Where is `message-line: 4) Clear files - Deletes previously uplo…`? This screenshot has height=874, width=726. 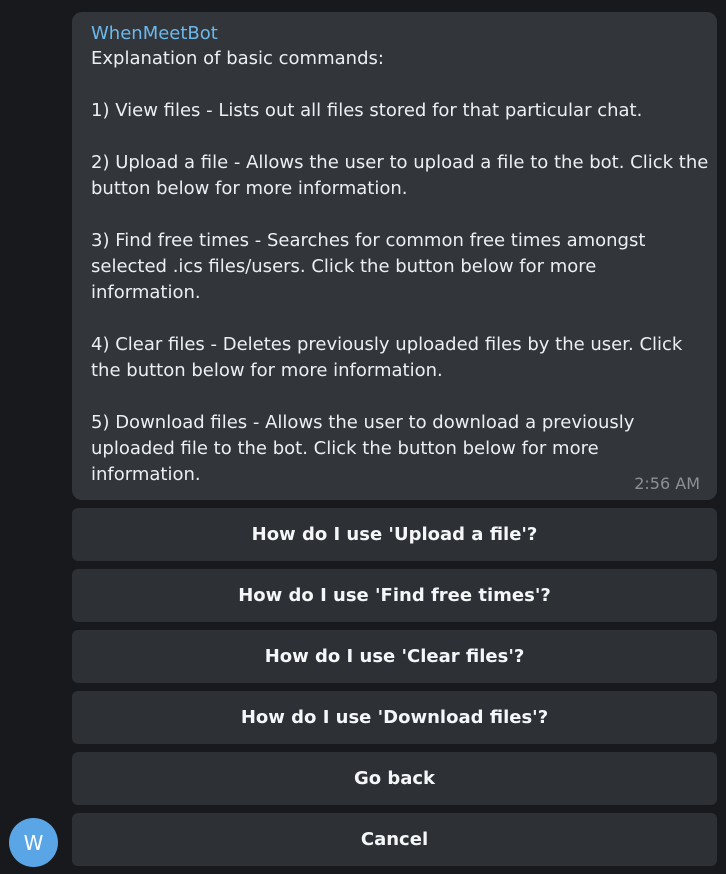
message-line: 4) Clear files - Deletes previously uplo… is located at coordinates (387, 344).